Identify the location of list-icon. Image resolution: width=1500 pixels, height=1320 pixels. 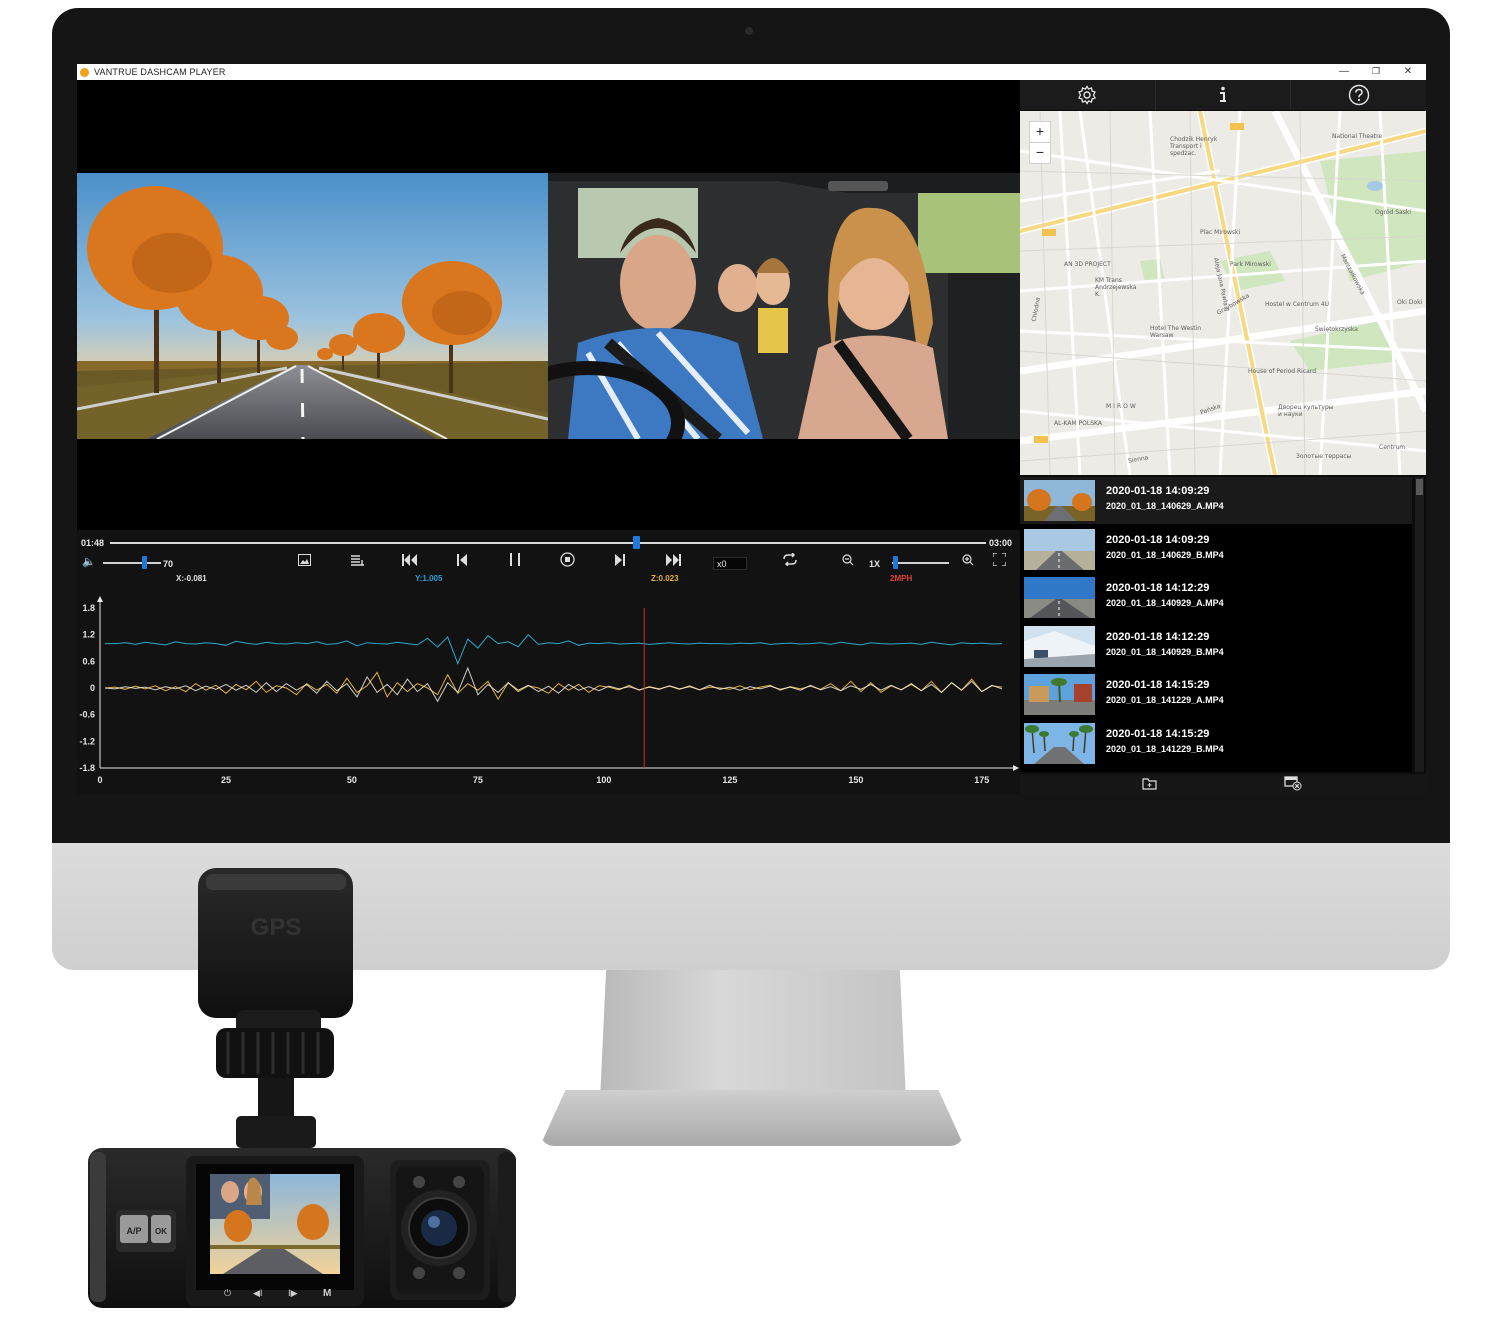
(357, 562).